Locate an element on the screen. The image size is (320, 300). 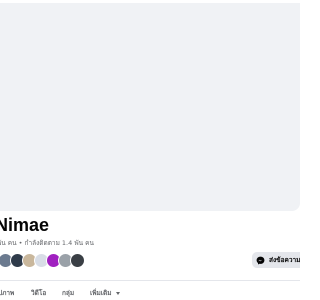
profile-stats: ะ 4.8 พัน คน • กำลังติดตาม 1.4 พัน คน is located at coordinates (149, 243).